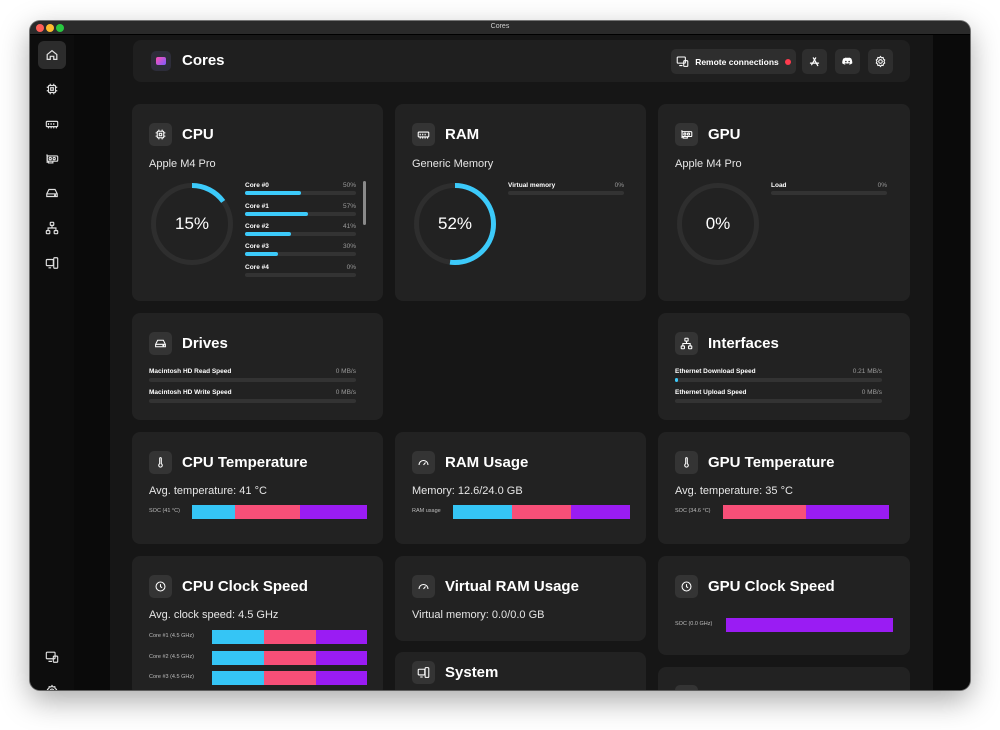 This screenshot has width=1000, height=730. What do you see at coordinates (92, 362) in the screenshot?
I see `content-gutter-left` at bounding box center [92, 362].